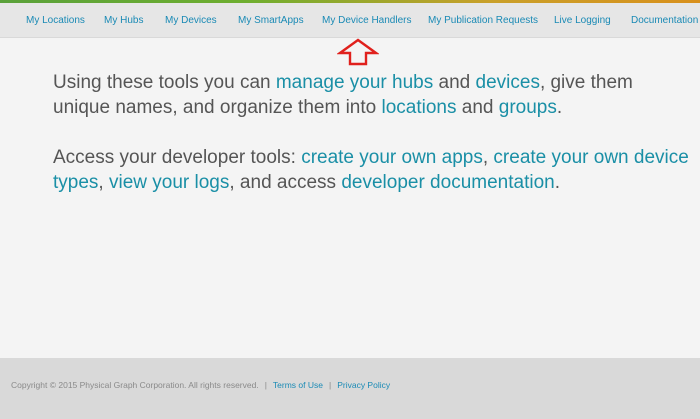 Image resolution: width=700 pixels, height=419 pixels. I want to click on p2-text-5: ., so click(557, 182).